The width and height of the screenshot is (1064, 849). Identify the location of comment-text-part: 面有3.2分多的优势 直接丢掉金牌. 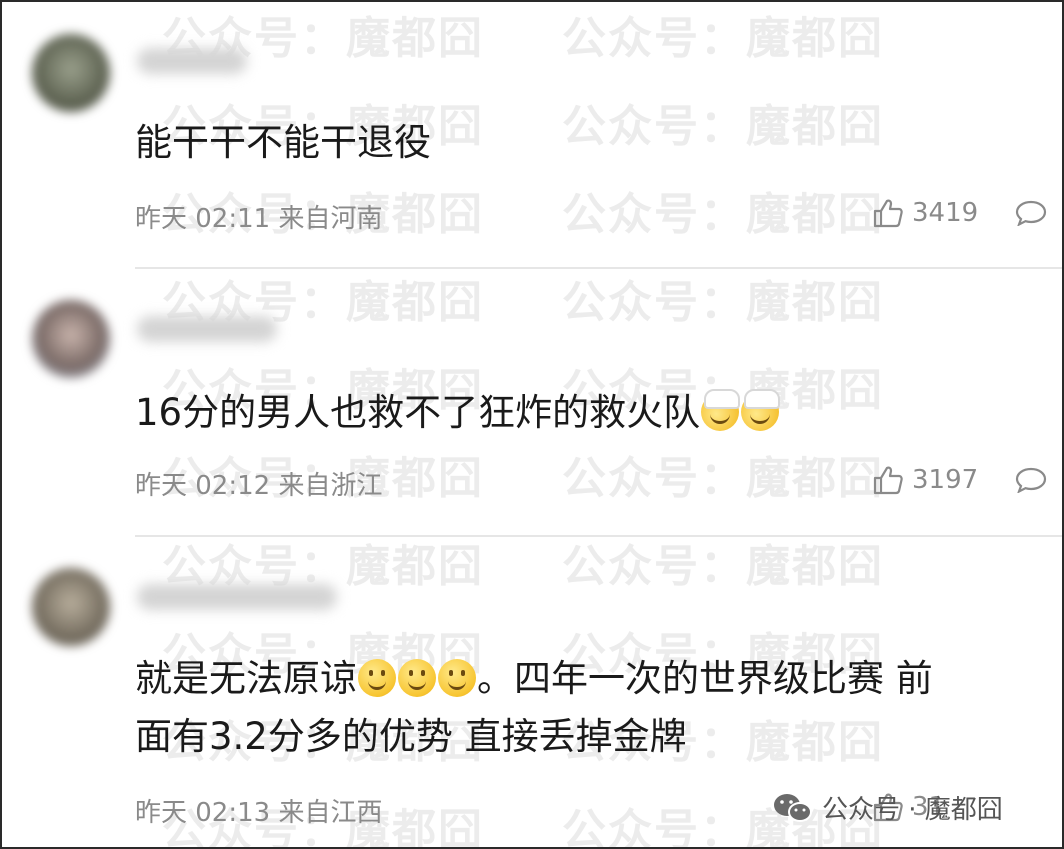
(411, 736).